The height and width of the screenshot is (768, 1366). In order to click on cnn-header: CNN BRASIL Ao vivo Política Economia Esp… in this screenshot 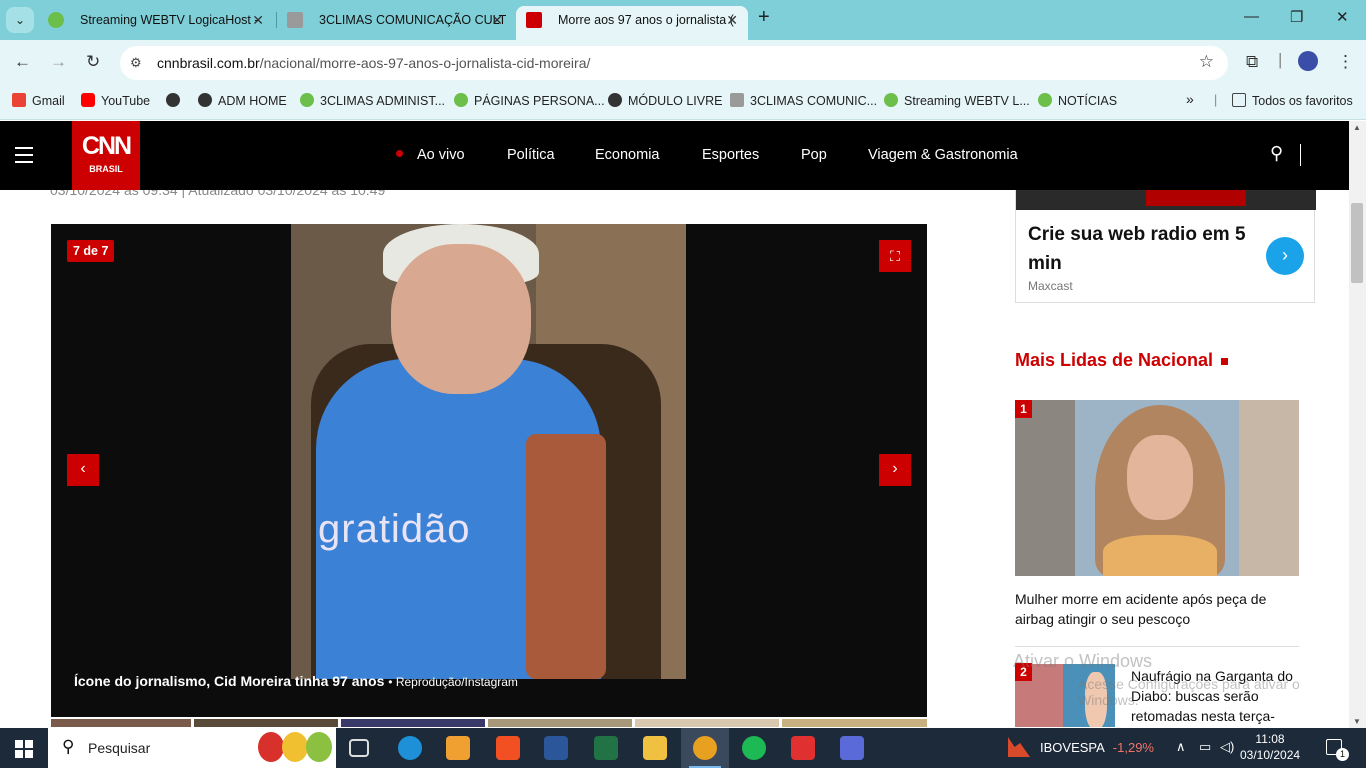, I will do `click(674, 155)`.